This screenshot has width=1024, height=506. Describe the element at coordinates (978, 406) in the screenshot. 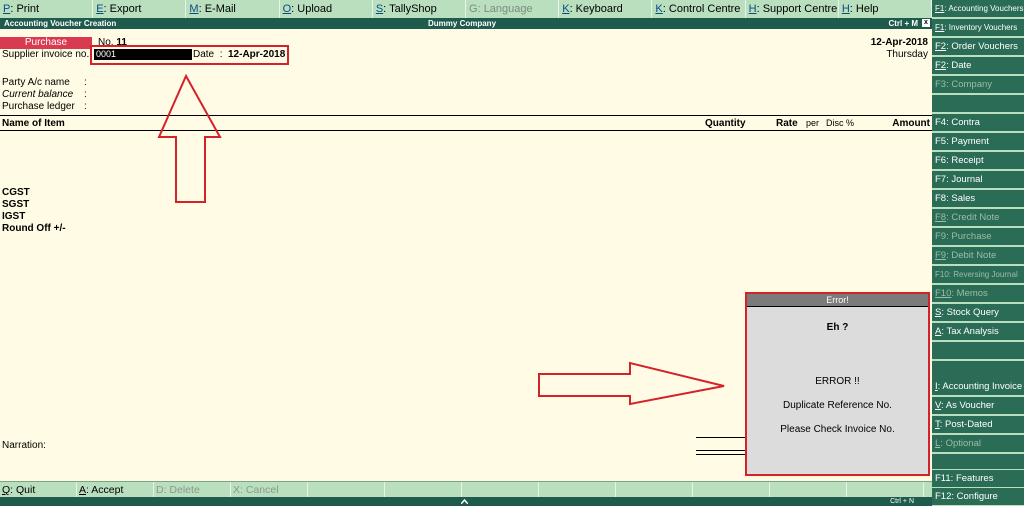

I see `sidebar-as-voucher: V: As Voucher` at that location.